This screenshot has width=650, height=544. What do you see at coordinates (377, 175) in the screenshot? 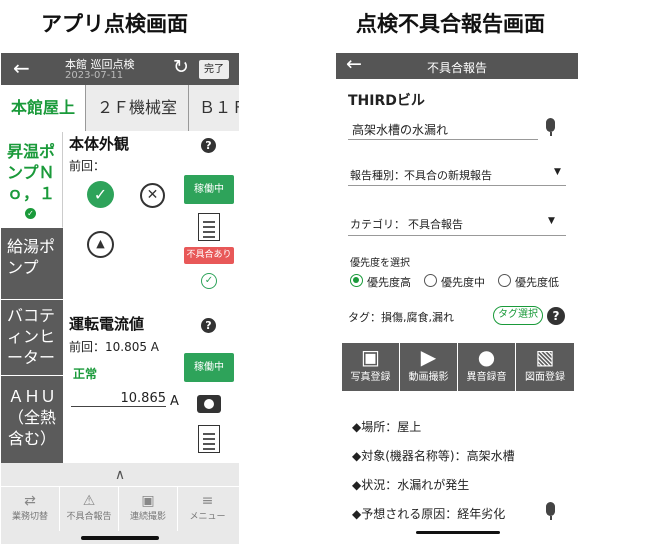
I see `report-type-label: 報告種別：` at bounding box center [377, 175].